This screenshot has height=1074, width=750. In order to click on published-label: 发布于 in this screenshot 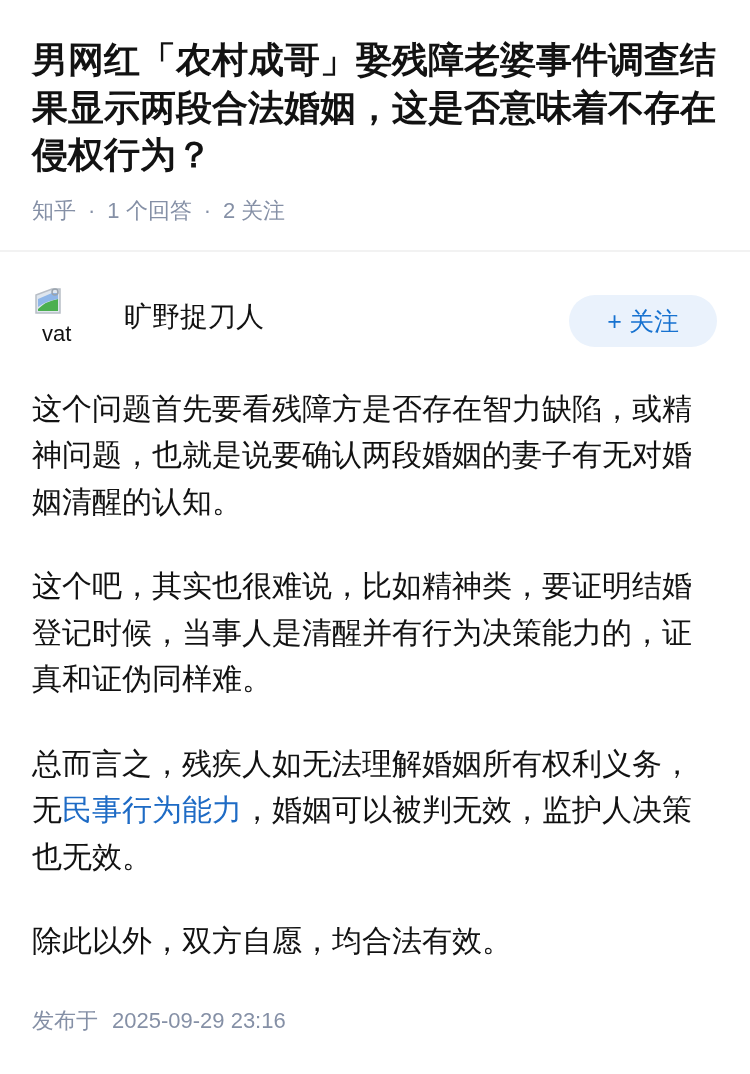, I will do `click(65, 1020)`.